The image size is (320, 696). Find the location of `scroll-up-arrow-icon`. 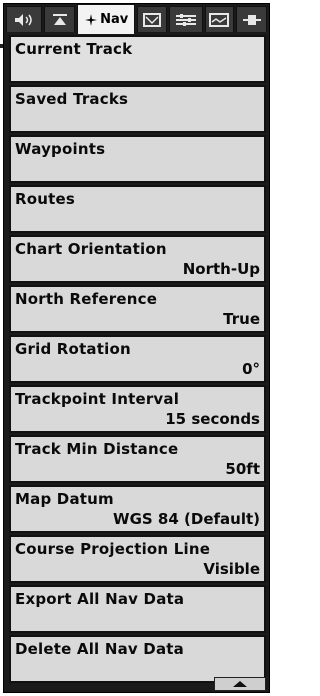

scroll-up-arrow-icon is located at coordinates (240, 684).